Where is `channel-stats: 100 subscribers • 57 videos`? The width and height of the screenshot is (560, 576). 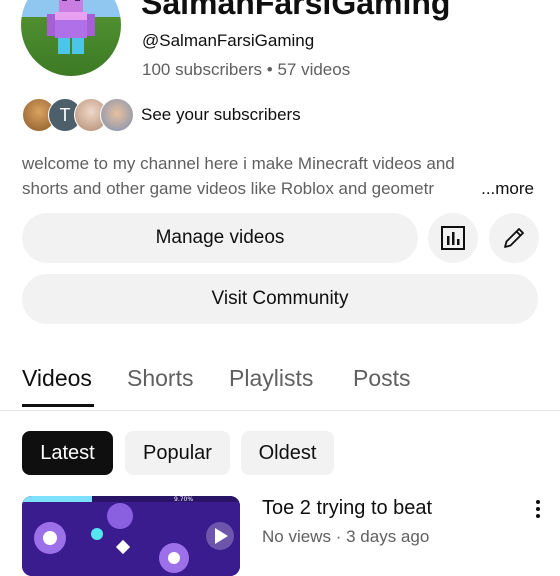 channel-stats: 100 subscribers • 57 videos is located at coordinates (246, 70).